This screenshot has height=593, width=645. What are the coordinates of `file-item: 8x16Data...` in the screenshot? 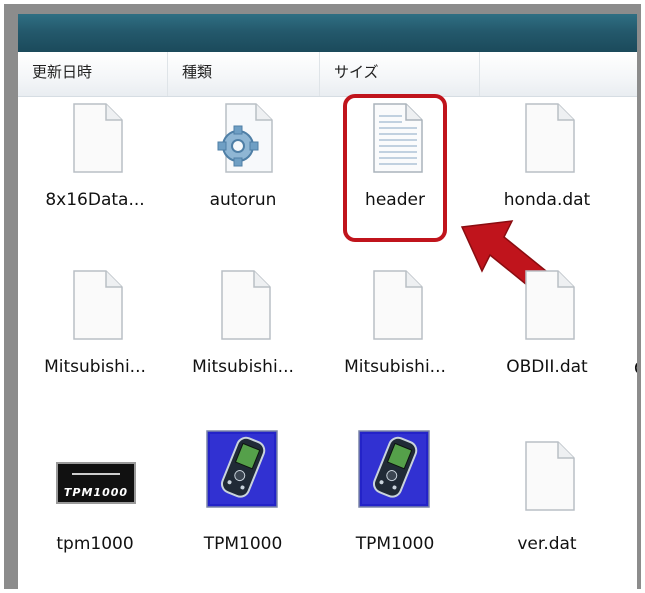 It's located at (95, 172).